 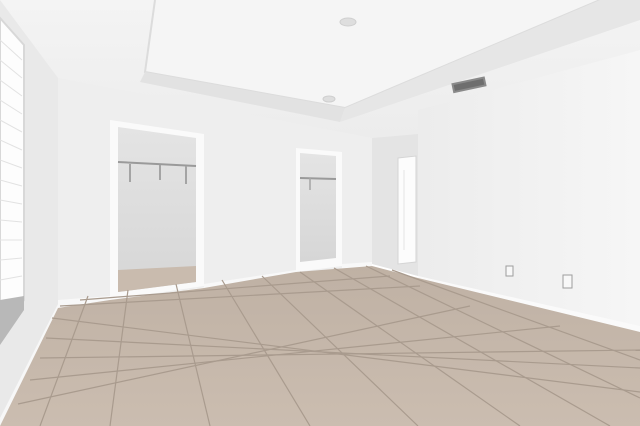 I want to click on reach-in-closet, so click(x=319, y=210).